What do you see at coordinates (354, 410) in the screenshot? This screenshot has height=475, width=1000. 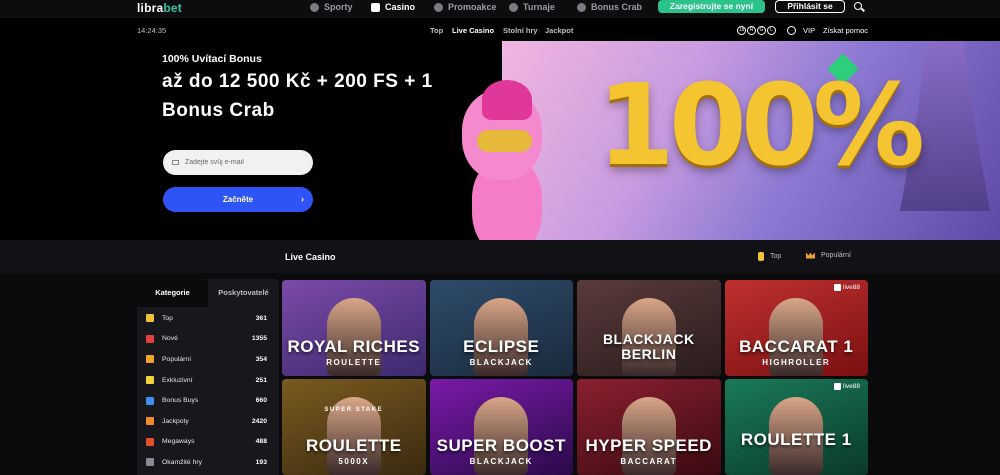 I see `game-tag: SUPER STAKE` at bounding box center [354, 410].